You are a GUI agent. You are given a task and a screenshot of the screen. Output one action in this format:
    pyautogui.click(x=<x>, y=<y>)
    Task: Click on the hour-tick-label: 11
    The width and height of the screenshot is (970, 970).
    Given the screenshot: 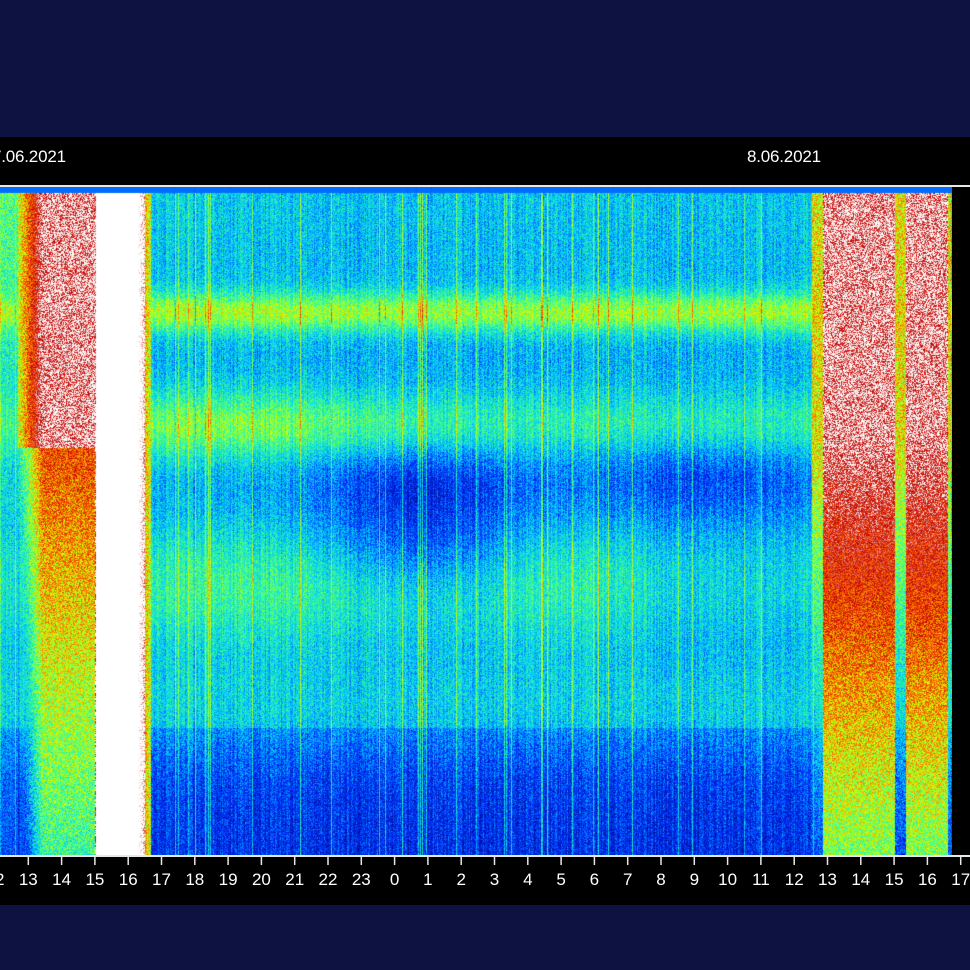 What is the action you would take?
    pyautogui.click(x=761, y=879)
    